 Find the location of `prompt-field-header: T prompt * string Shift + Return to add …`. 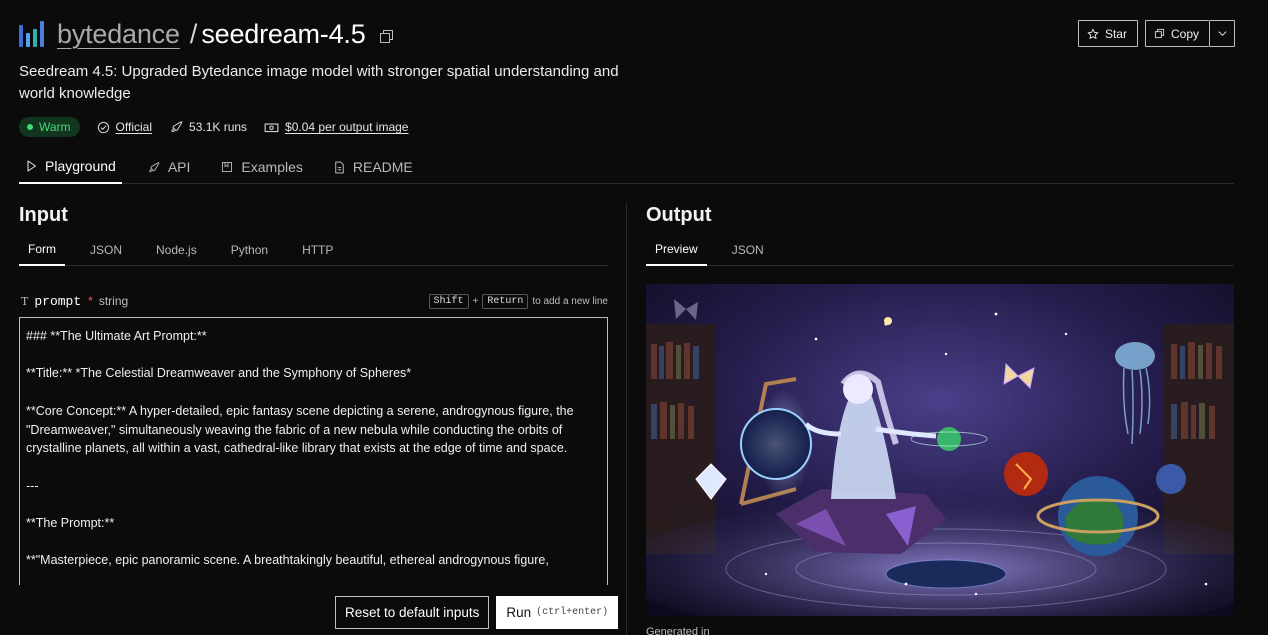

prompt-field-header: T prompt * string Shift + Return to add … is located at coordinates (313, 301).